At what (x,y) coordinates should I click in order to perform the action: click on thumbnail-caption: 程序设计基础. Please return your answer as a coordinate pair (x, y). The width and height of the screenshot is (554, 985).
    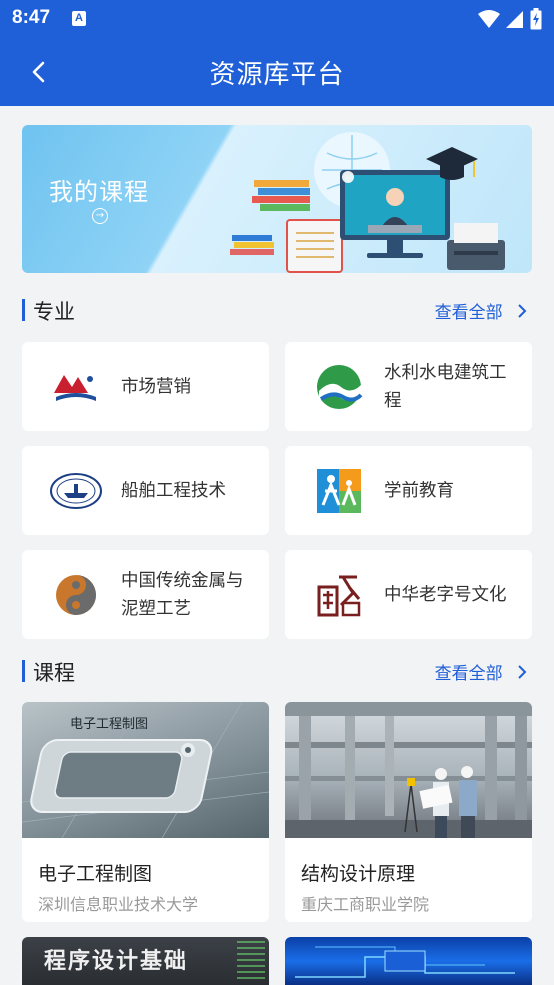
    Looking at the image, I should click on (116, 961).